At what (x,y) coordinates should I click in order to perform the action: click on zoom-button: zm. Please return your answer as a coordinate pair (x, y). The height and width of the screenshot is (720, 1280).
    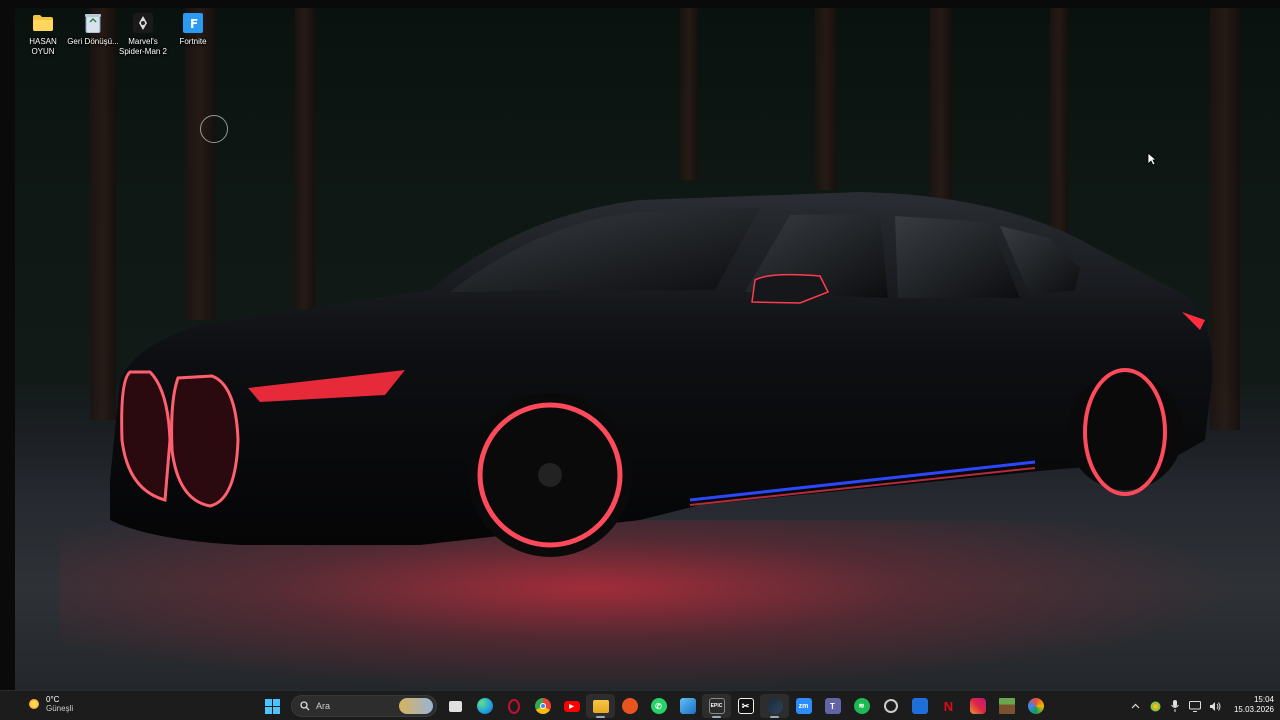
    Looking at the image, I should click on (803, 706).